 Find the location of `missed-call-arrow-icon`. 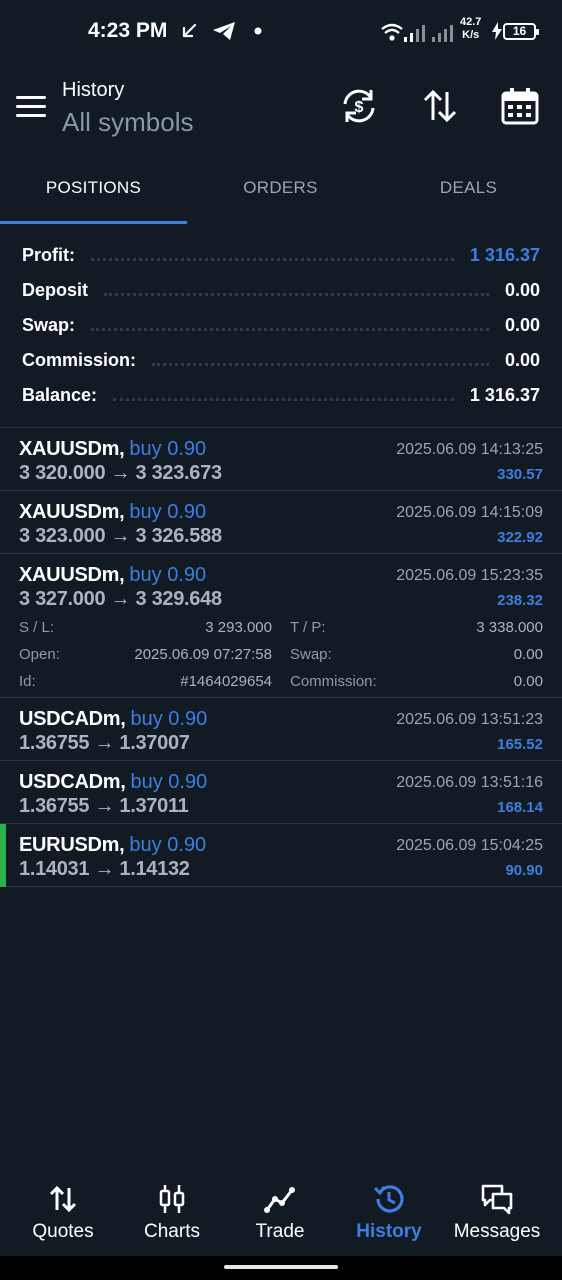

missed-call-arrow-icon is located at coordinates (189, 30).